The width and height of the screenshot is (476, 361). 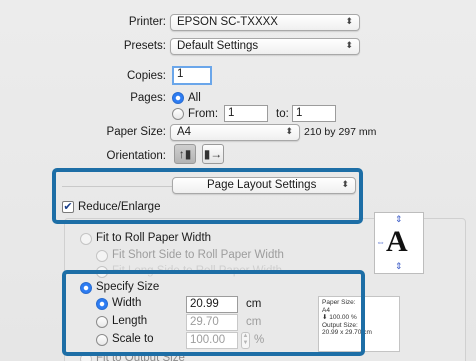 What do you see at coordinates (136, 132) in the screenshot?
I see `paper-size-label: Paper Size:` at bounding box center [136, 132].